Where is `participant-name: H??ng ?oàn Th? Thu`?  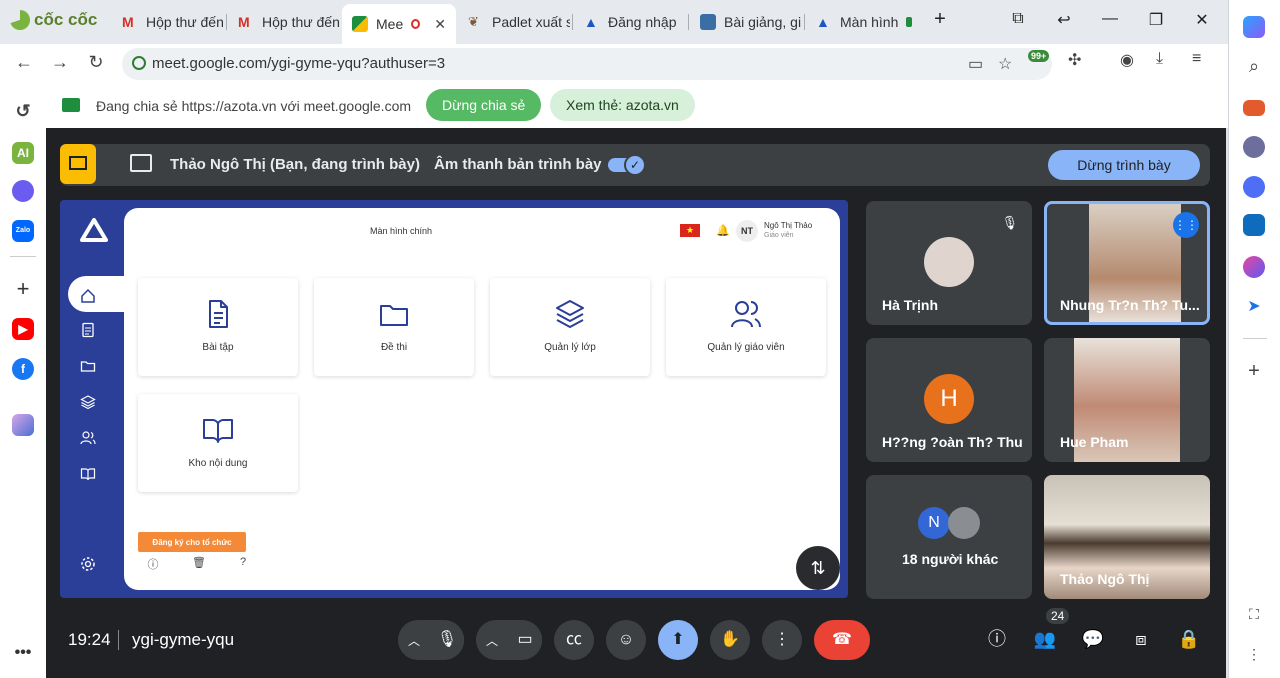 participant-name: H??ng ?oàn Th? Thu is located at coordinates (952, 442).